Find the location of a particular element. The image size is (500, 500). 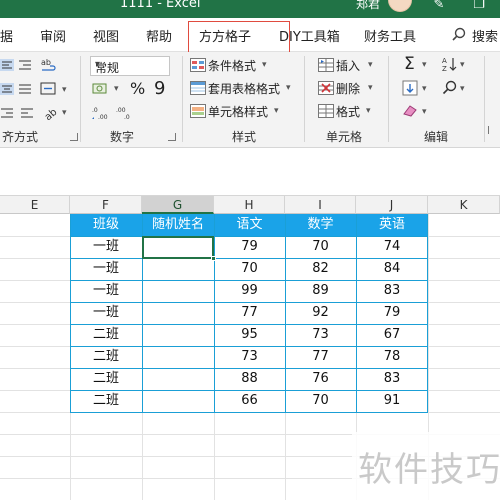

cell-styles-button: 单元格样式 is located at coordinates (238, 111).